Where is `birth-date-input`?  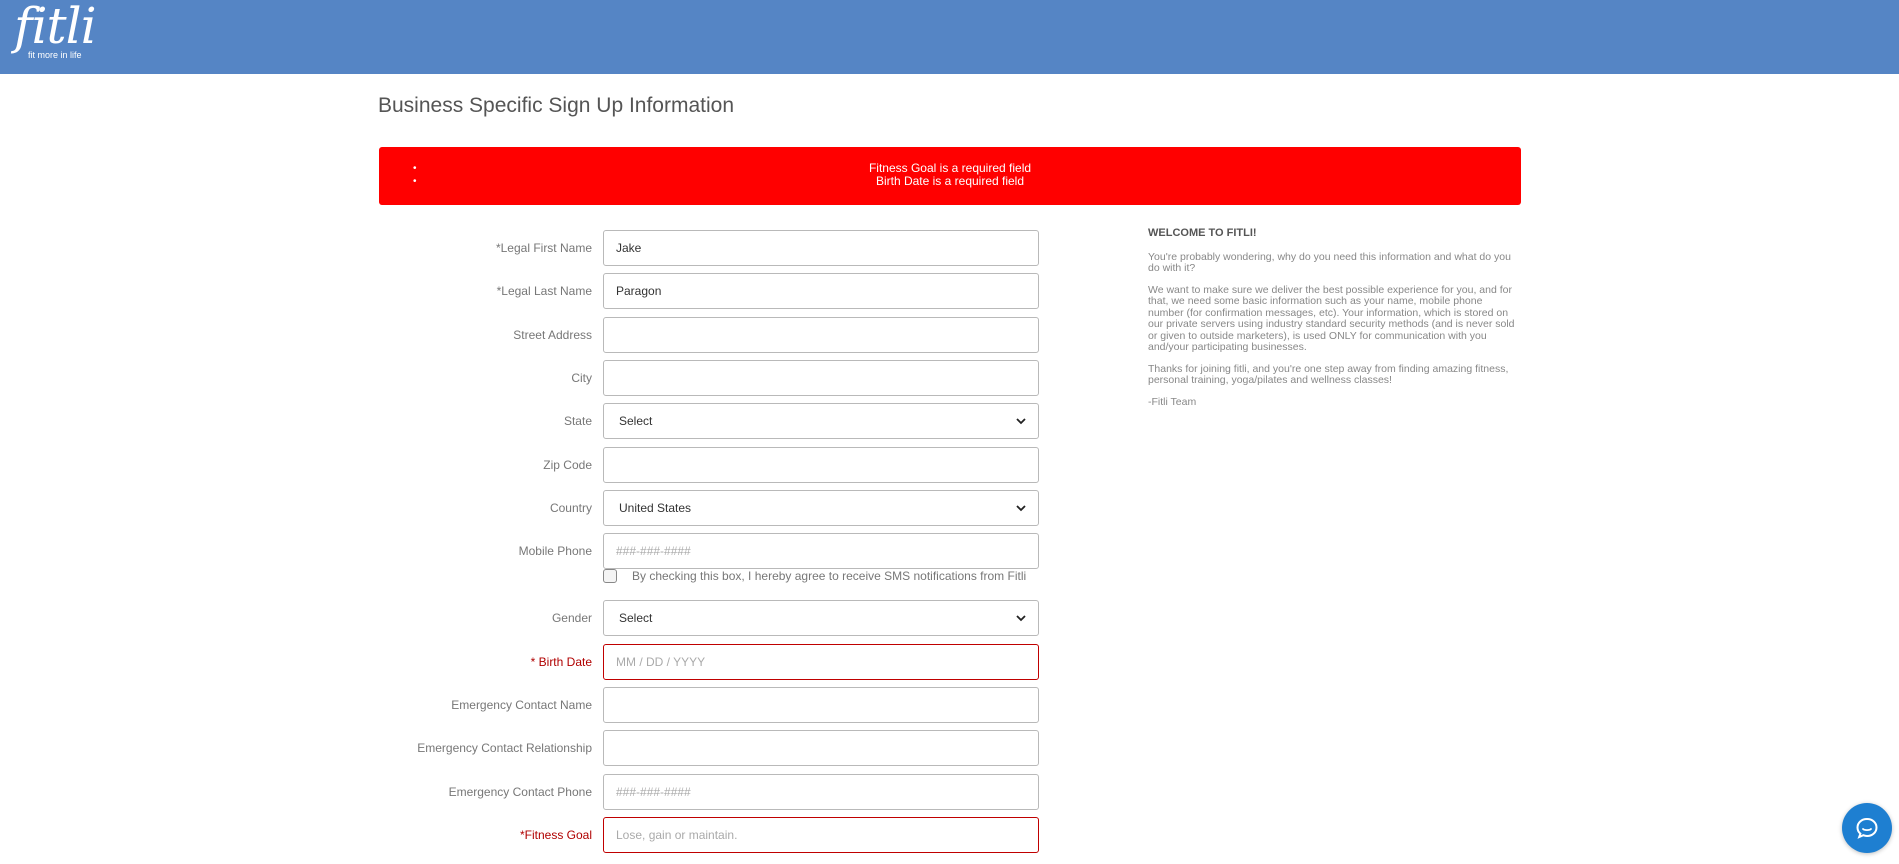 birth-date-input is located at coordinates (821, 662).